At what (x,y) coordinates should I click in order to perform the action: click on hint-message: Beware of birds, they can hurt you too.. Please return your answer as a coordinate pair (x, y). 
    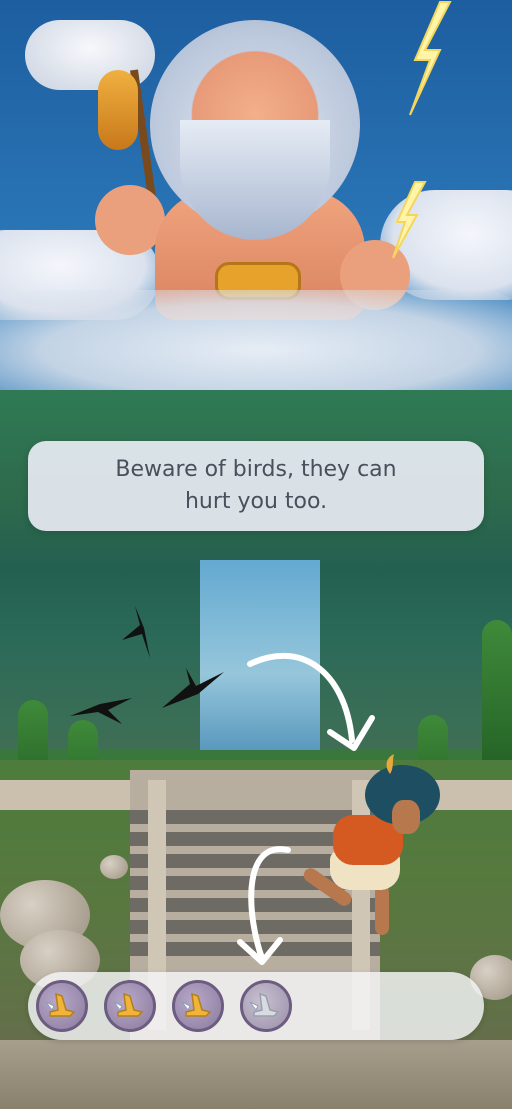
    Looking at the image, I should click on (256, 485).